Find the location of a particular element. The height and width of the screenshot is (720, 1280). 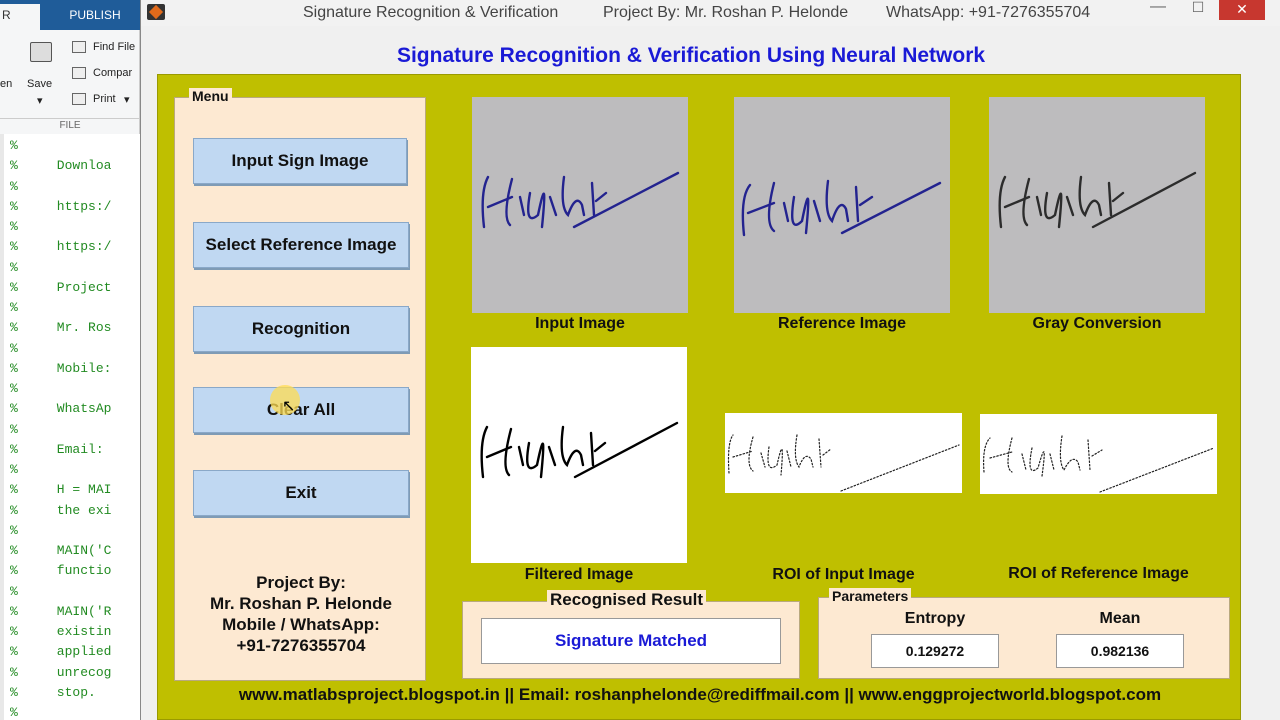

mean-field: 0.982136 is located at coordinates (1120, 651).